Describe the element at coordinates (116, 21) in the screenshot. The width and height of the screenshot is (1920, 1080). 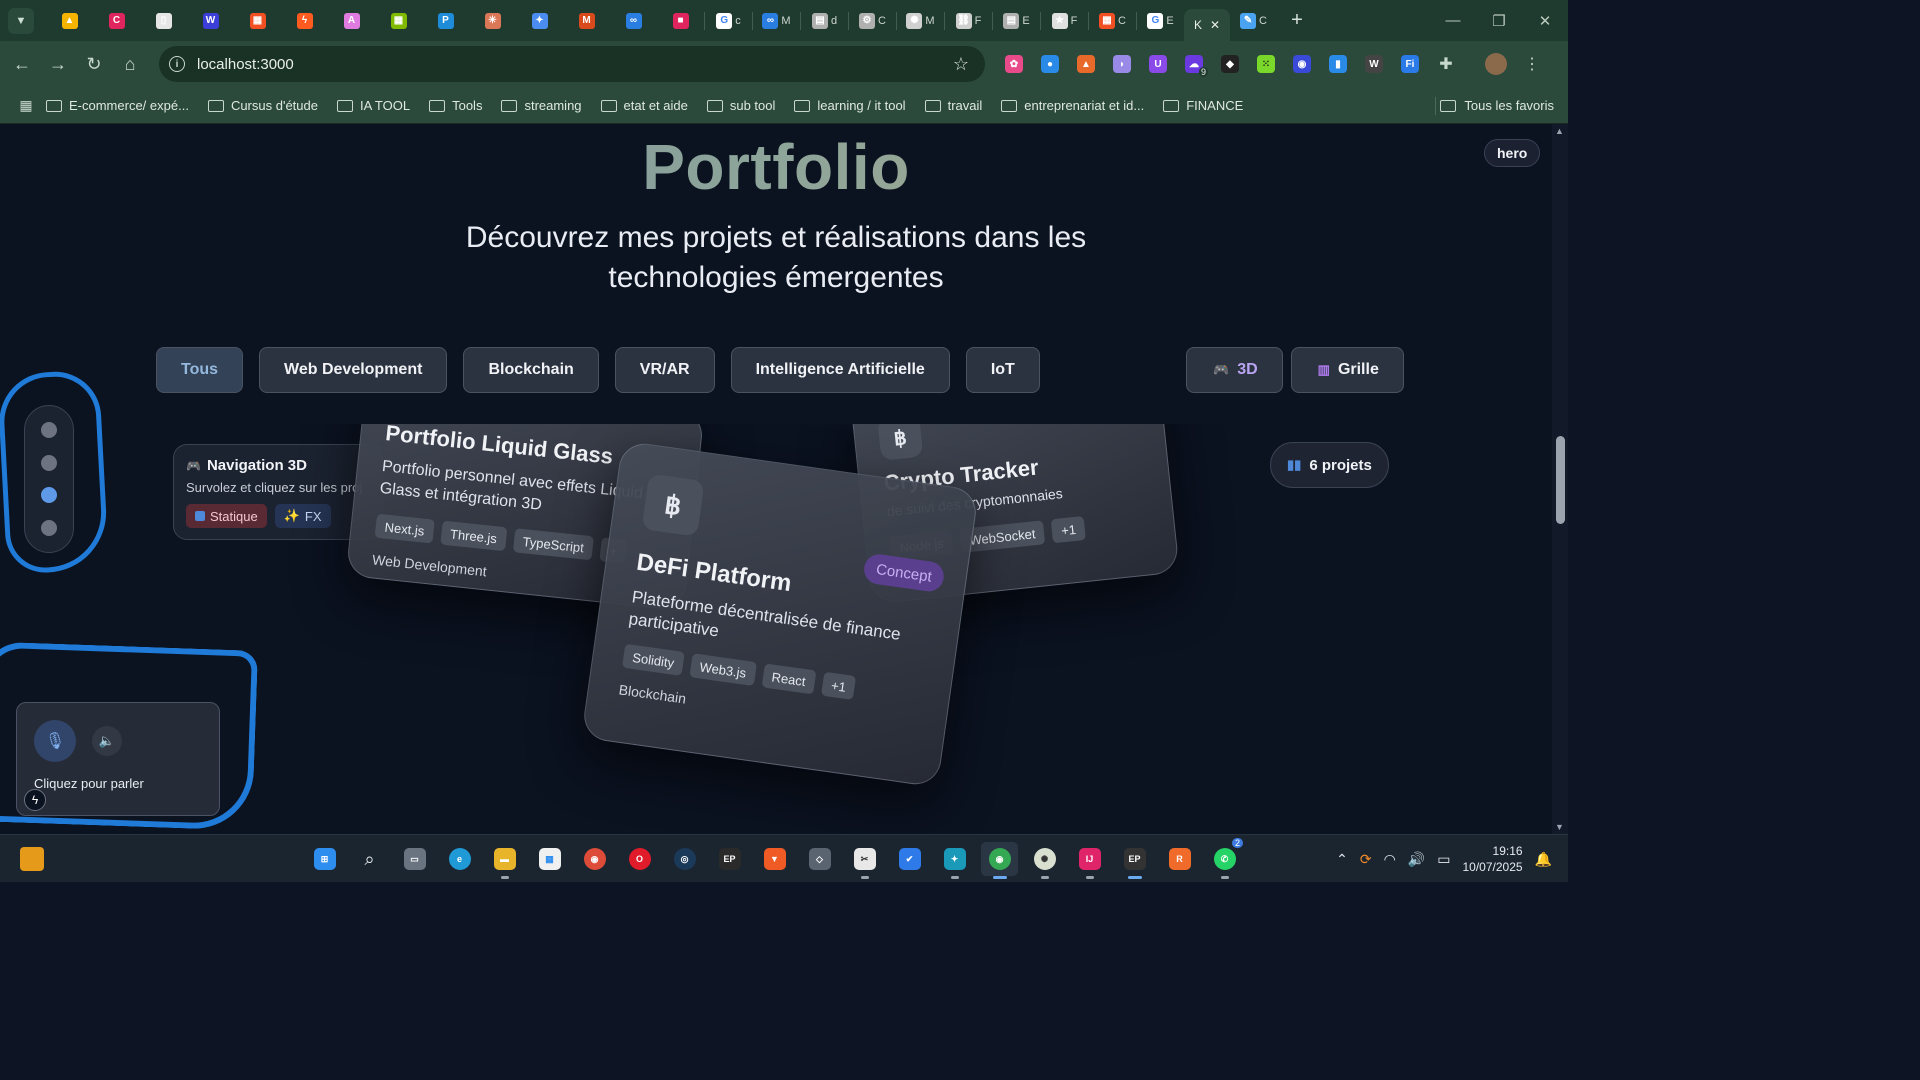
I see `browser-tab: C` at that location.